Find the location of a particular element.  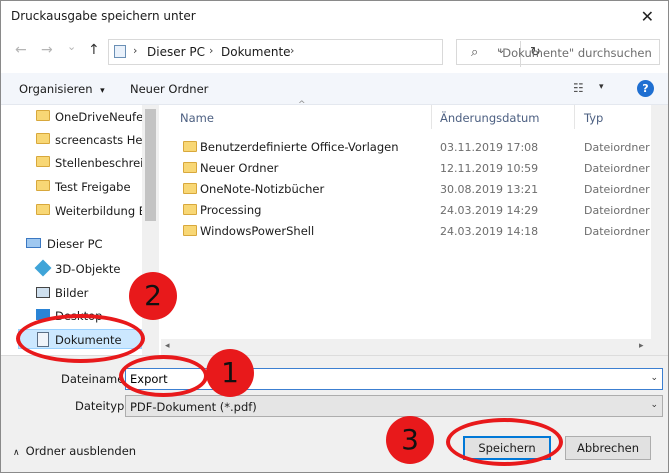

file-date: 24.03.2019 14:18 is located at coordinates (489, 231).